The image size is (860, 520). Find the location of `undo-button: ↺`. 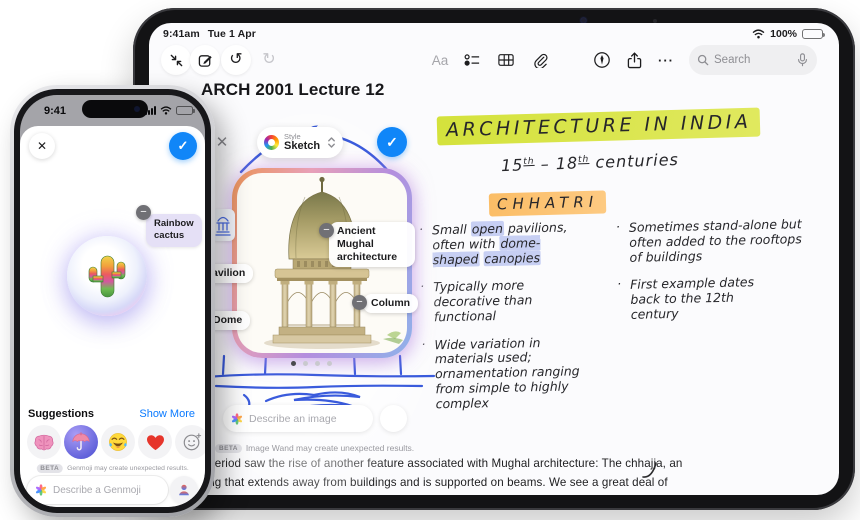

undo-button: ↺ is located at coordinates (236, 60).